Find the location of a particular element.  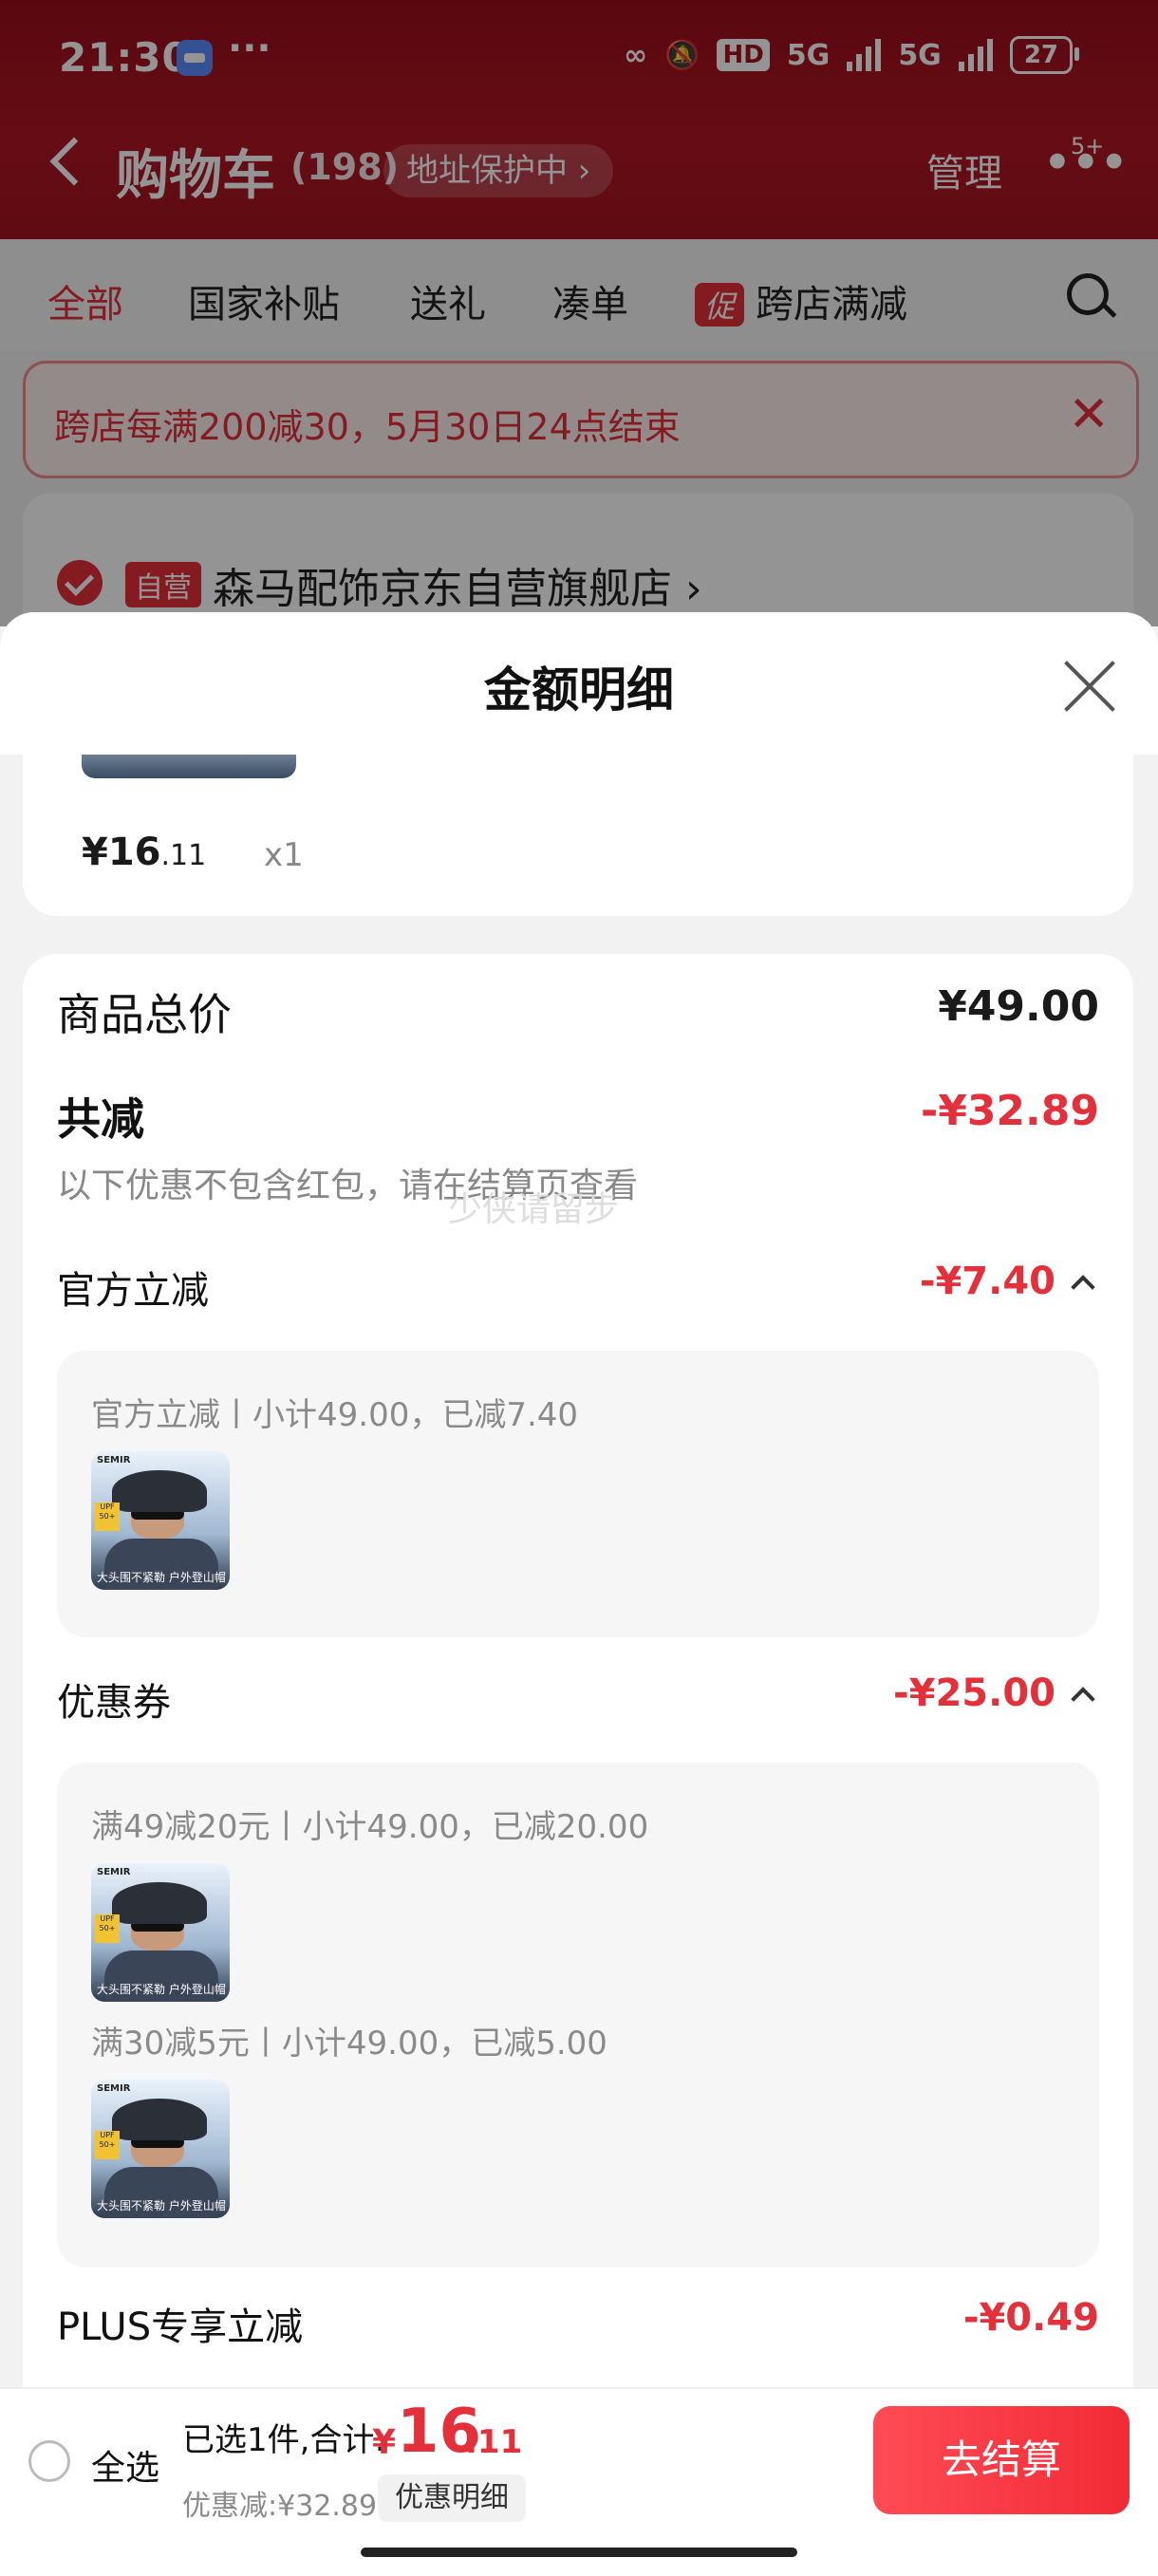

selected-summary: 已选1件,合计: is located at coordinates (283, 2440).